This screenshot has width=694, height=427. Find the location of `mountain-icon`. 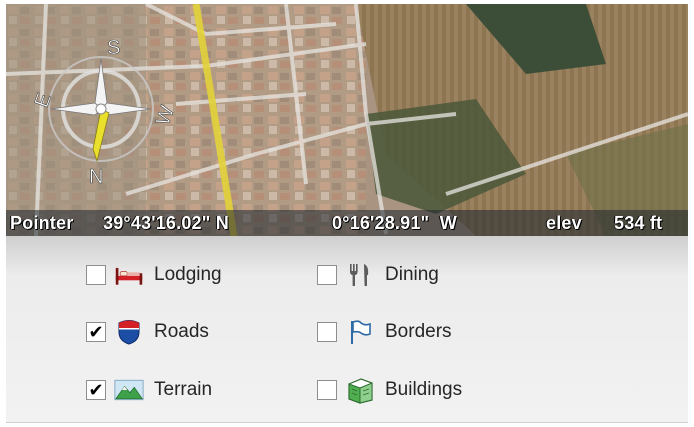

mountain-icon is located at coordinates (129, 390).